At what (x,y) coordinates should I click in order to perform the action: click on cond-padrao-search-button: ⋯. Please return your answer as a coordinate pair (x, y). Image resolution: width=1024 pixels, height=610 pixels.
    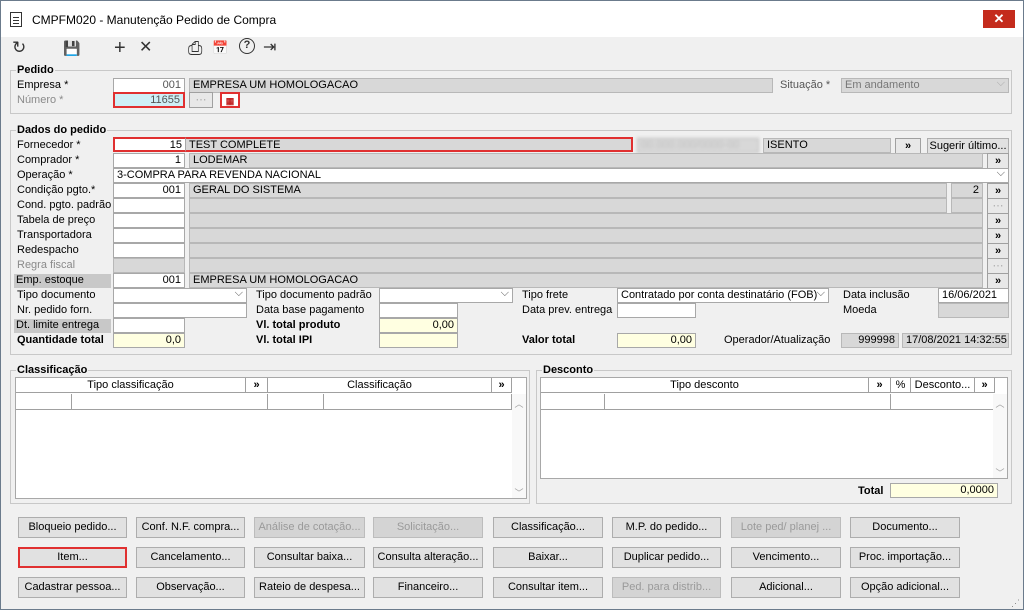
    Looking at the image, I should click on (998, 206).